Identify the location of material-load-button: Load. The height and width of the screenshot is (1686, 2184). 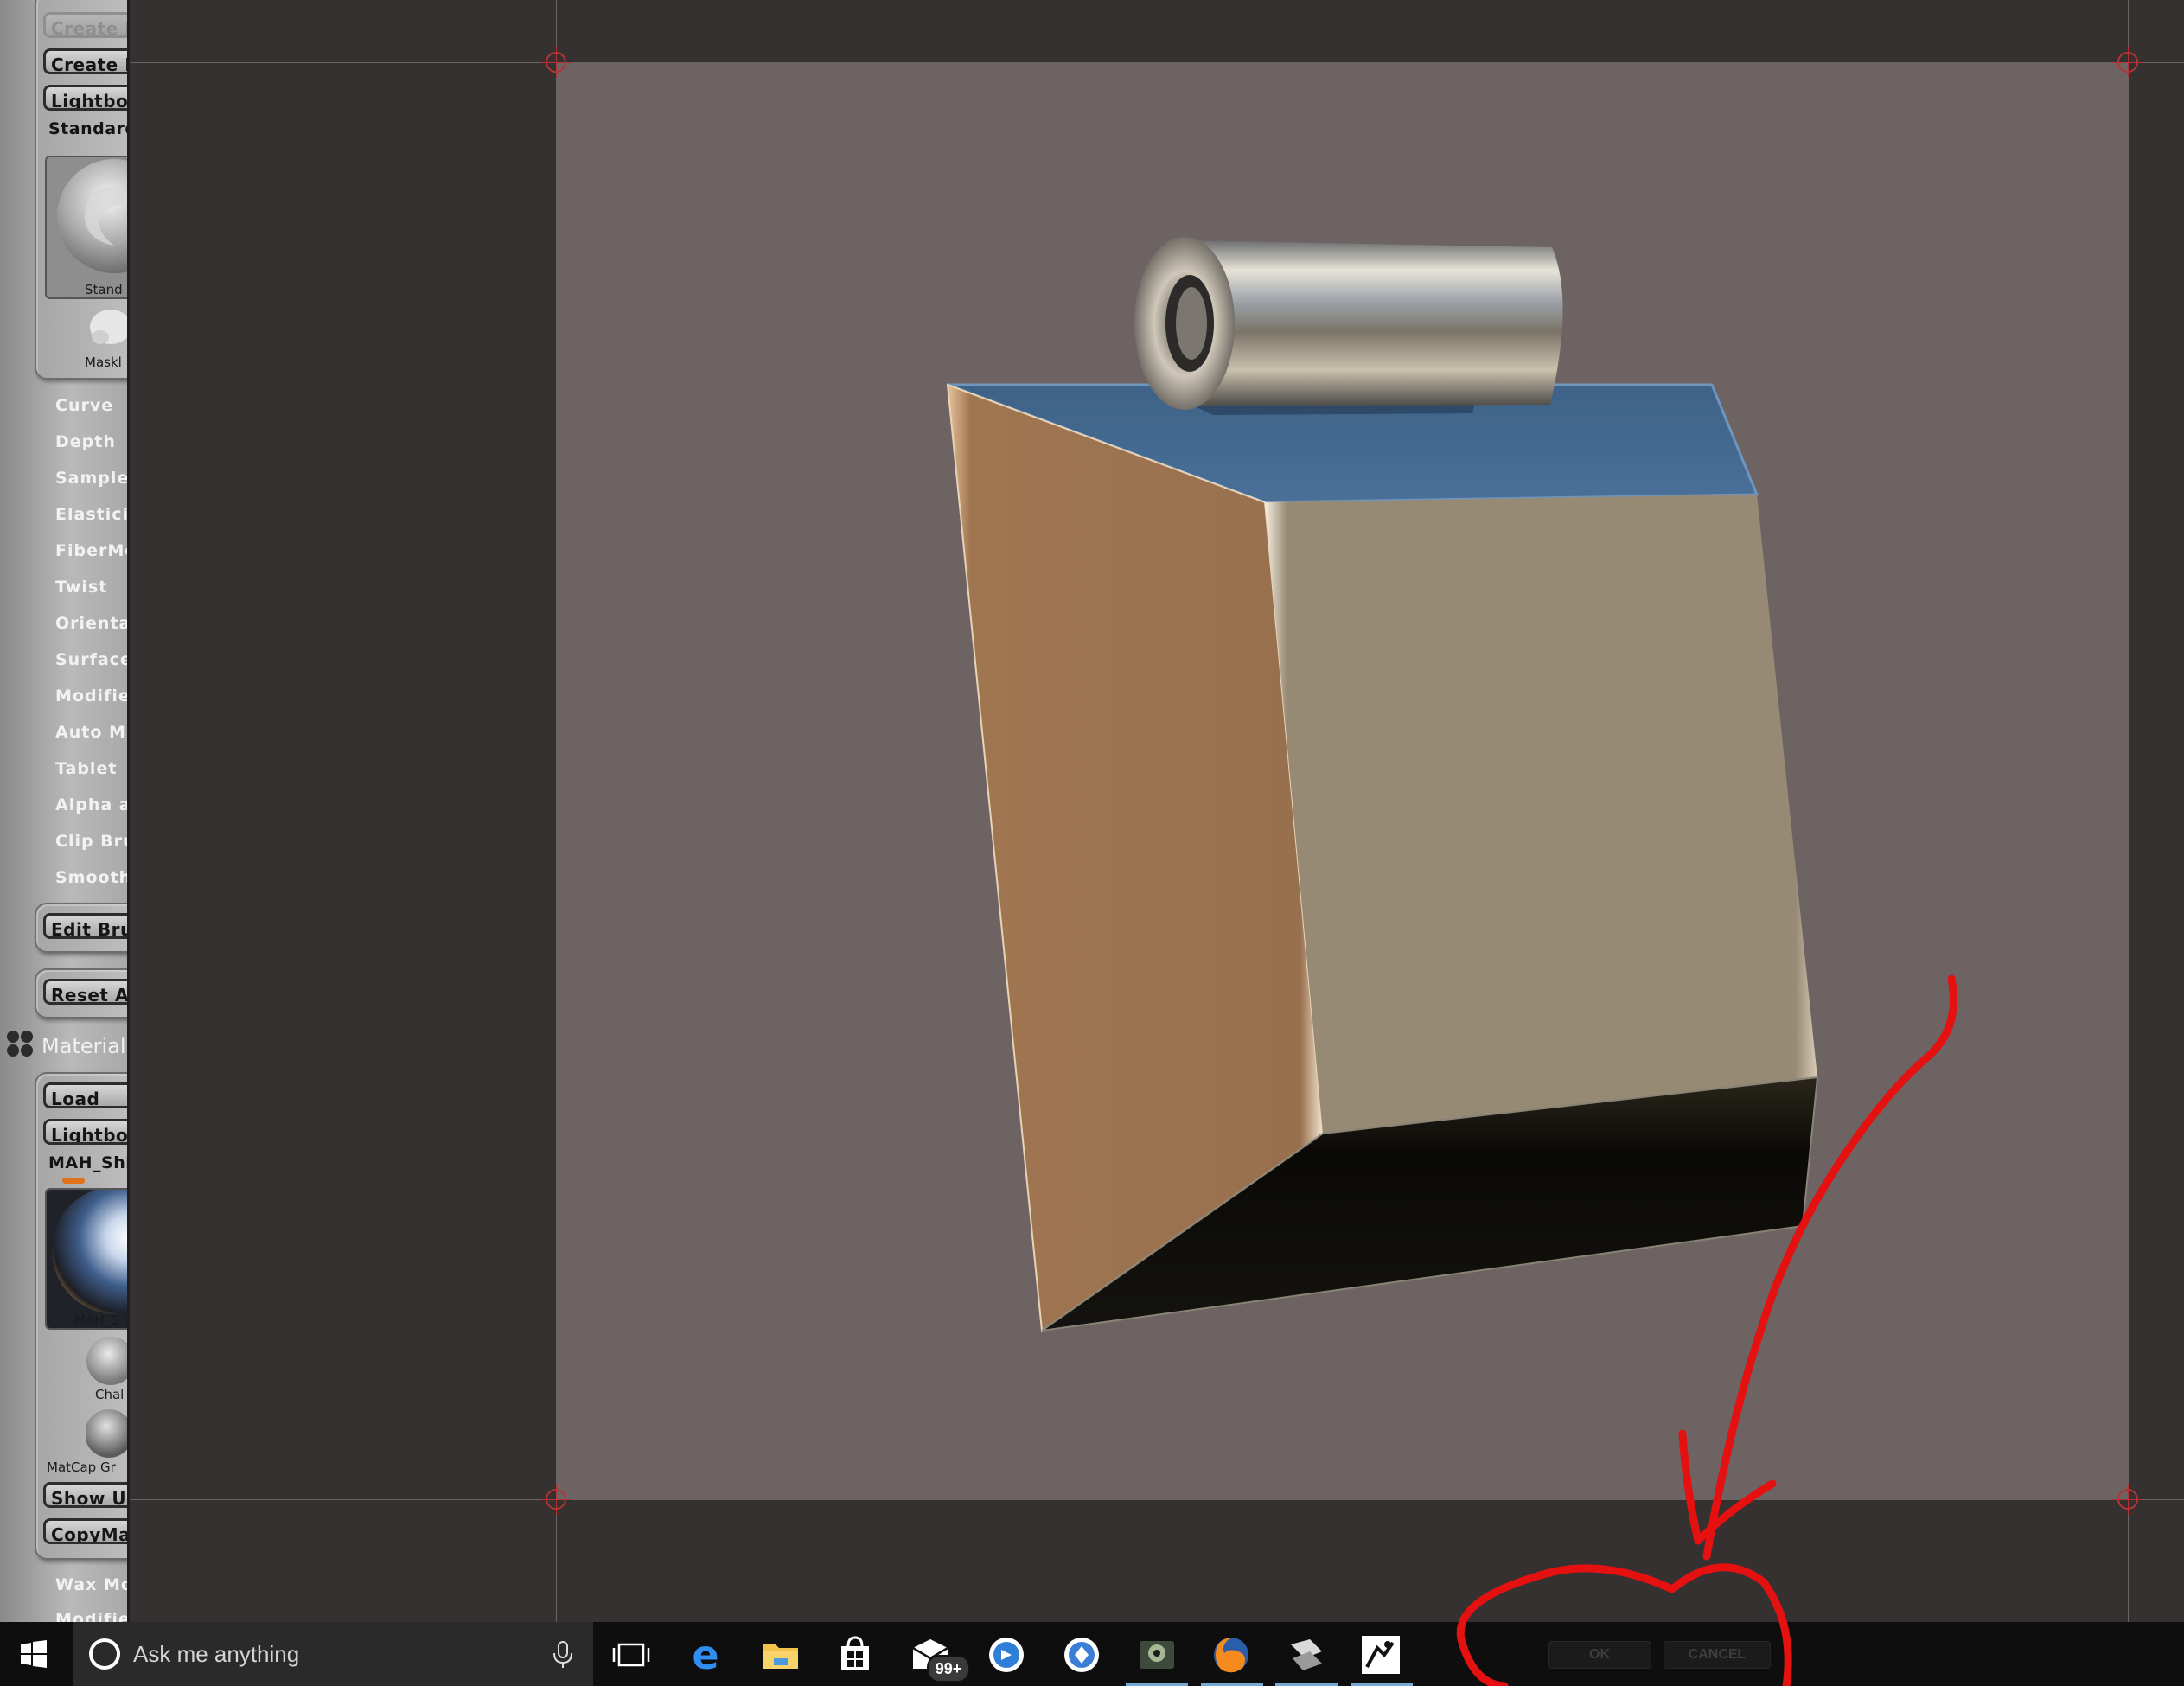
(85, 1095).